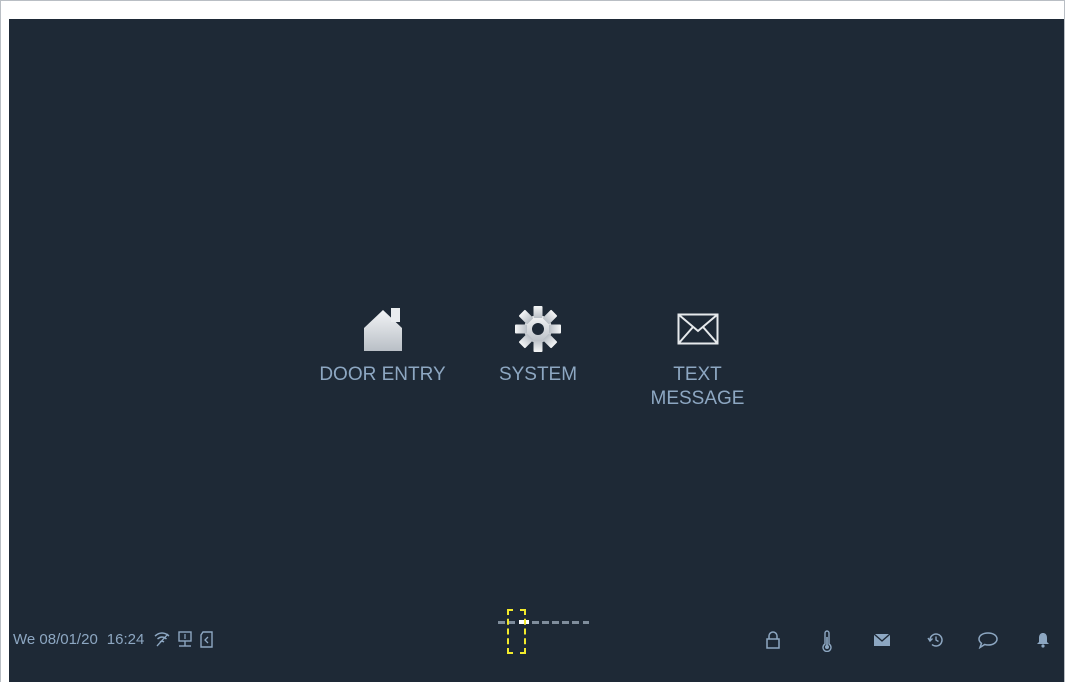  What do you see at coordinates (206, 639) in the screenshot?
I see `sd-card-icon` at bounding box center [206, 639].